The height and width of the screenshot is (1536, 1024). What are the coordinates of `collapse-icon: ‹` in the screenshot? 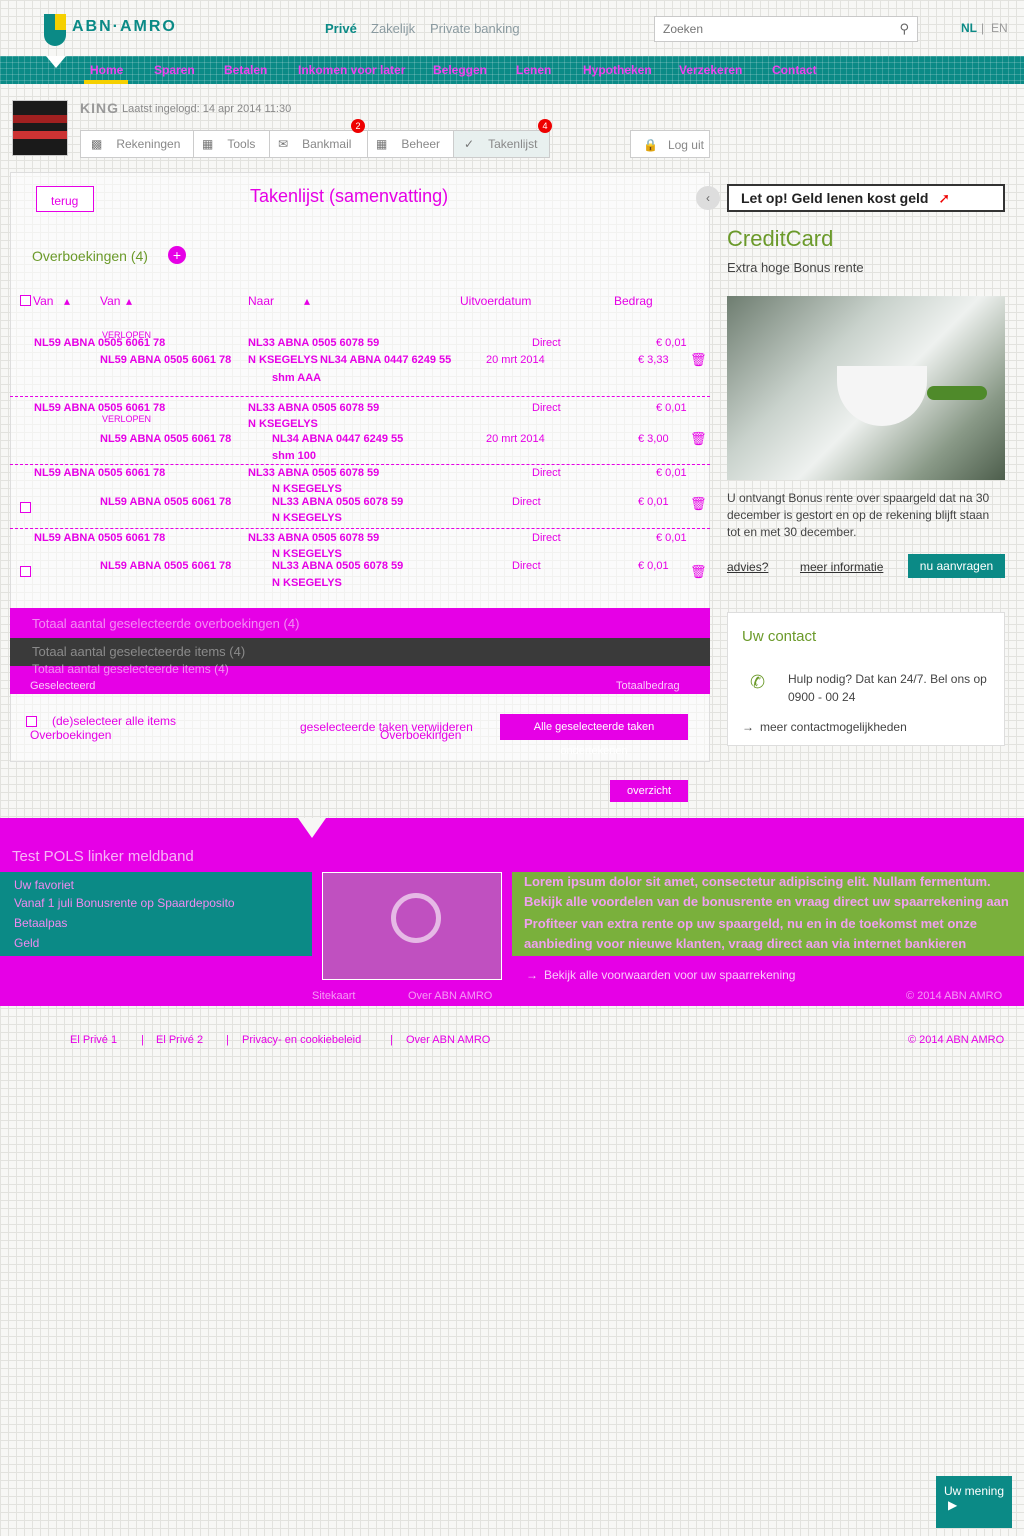 It's located at (708, 198).